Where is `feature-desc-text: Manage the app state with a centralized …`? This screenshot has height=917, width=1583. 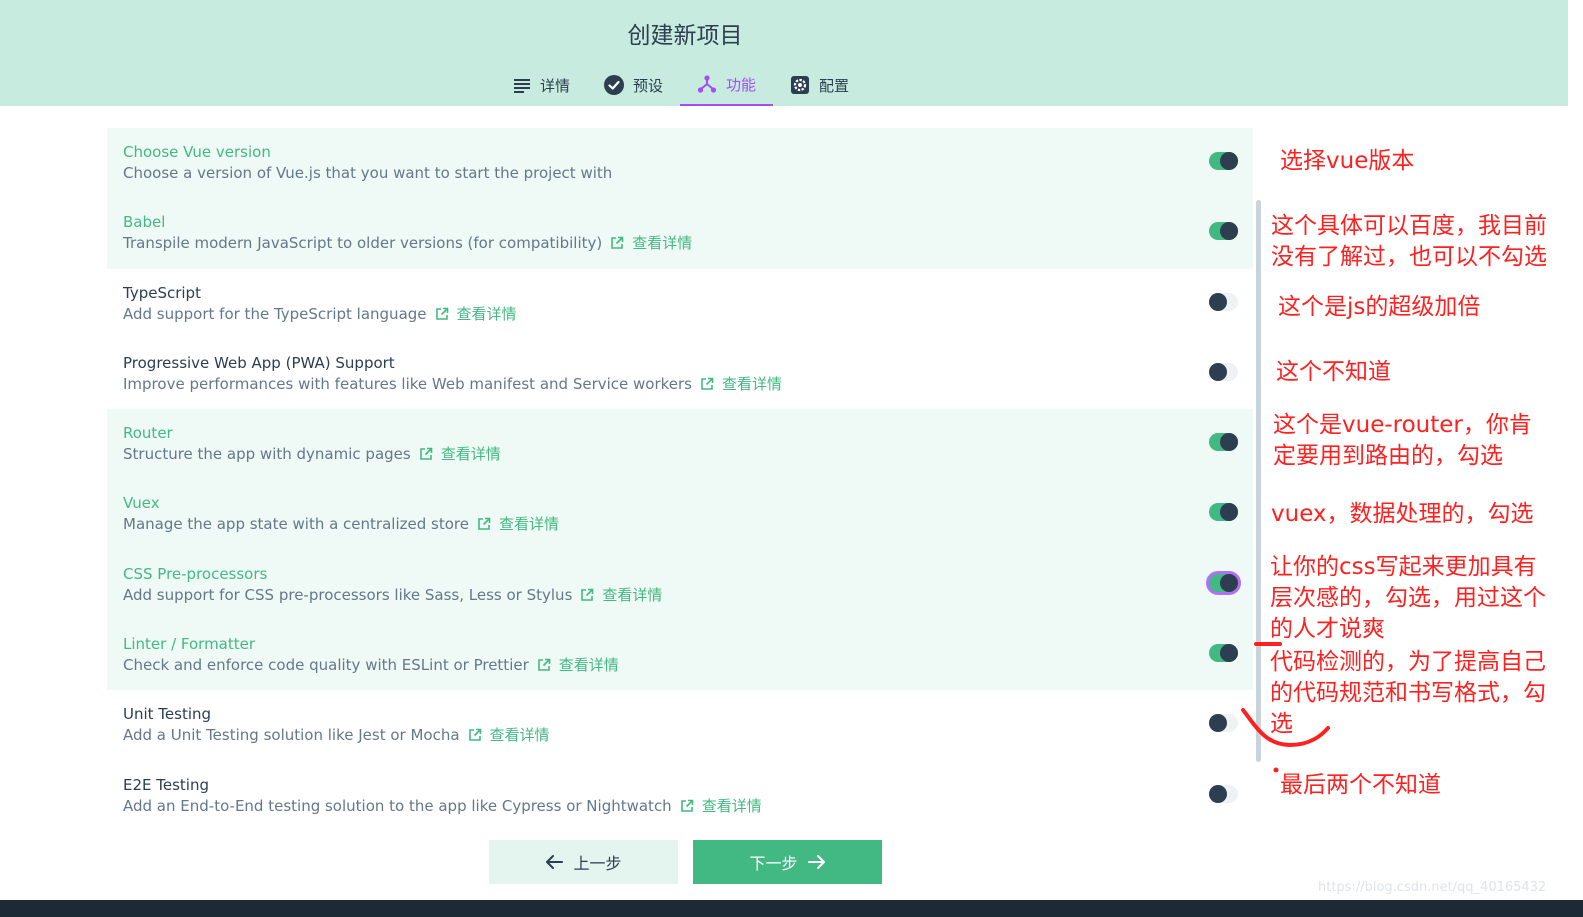
feature-desc-text: Manage the app state with a centralized … is located at coordinates (296, 524).